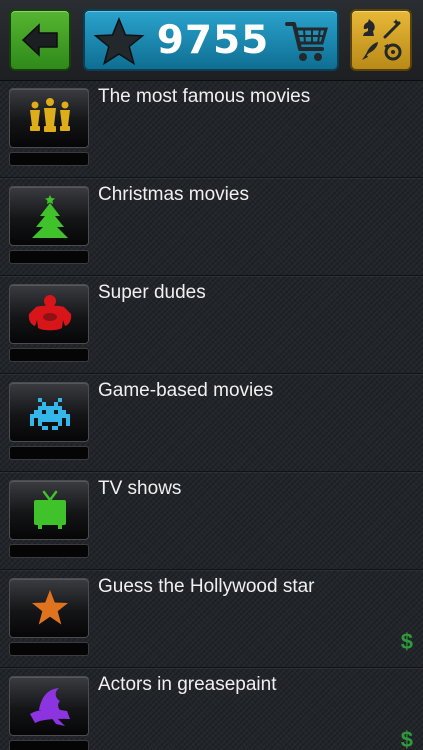  Describe the element at coordinates (369, 27) in the screenshot. I see `chess-knight-icon` at that location.